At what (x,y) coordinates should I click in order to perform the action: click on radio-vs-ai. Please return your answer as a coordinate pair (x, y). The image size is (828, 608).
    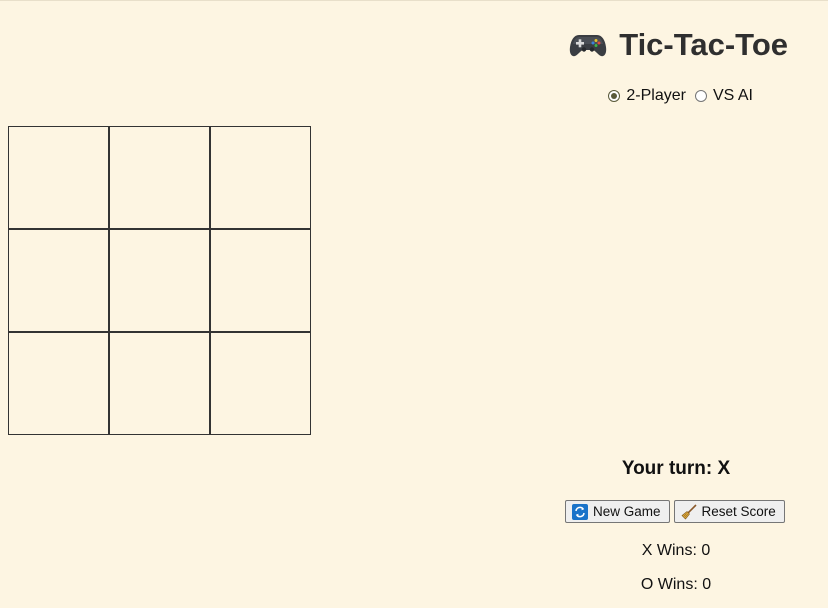
    Looking at the image, I should click on (700, 96).